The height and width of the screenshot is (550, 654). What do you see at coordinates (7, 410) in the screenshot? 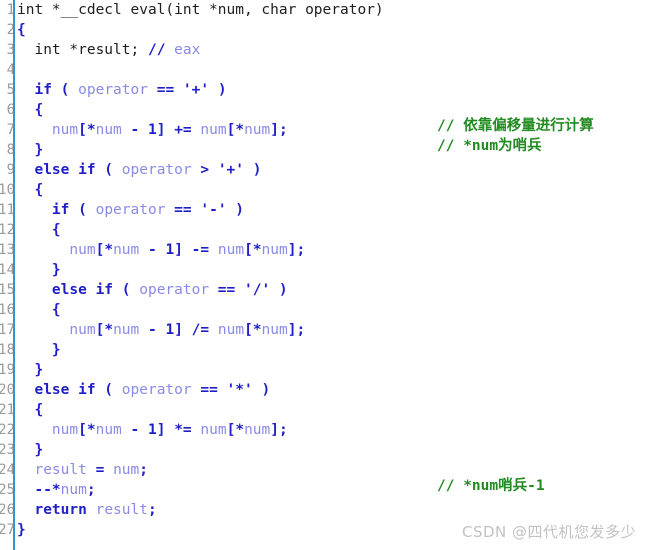
I see `line-number: 21` at bounding box center [7, 410].